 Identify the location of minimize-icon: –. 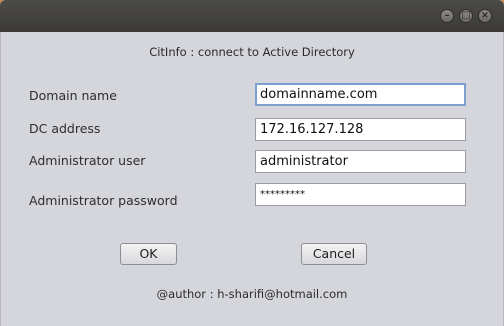
(447, 16).